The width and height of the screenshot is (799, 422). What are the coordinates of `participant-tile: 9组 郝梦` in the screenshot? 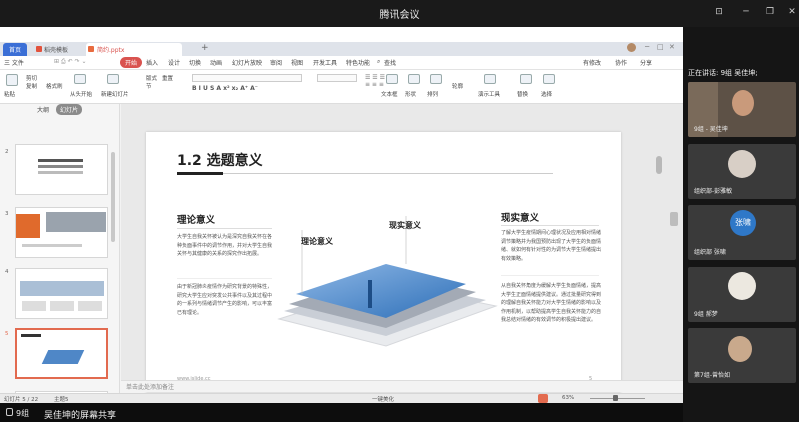 It's located at (742, 294).